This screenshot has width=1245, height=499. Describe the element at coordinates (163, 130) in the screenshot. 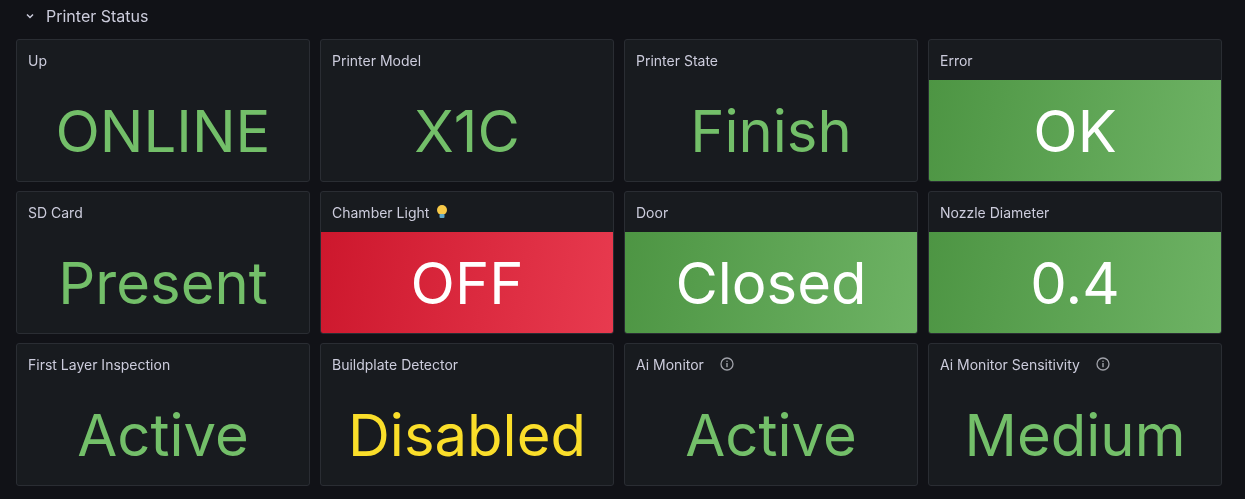

I see `stat-value: ONLINE` at that location.